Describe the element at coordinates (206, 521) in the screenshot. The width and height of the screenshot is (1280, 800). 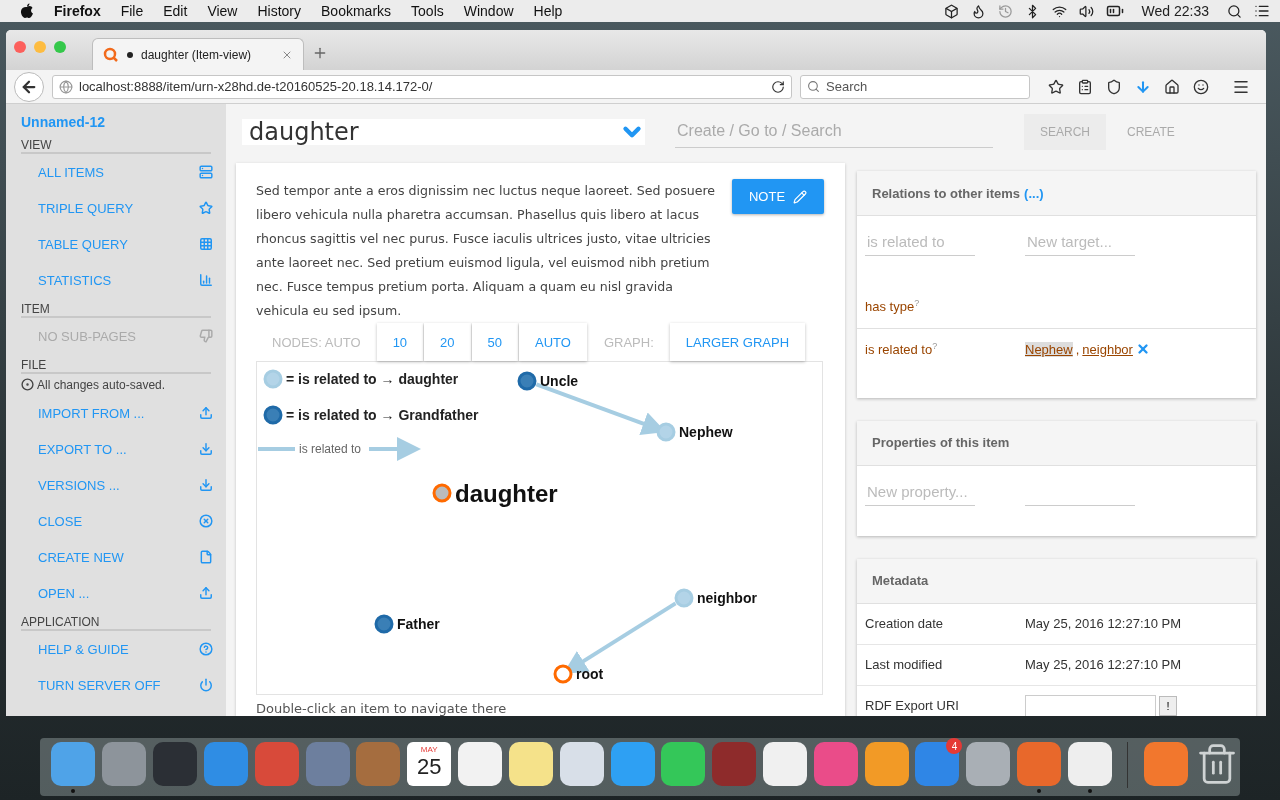
I see `close-icon` at that location.